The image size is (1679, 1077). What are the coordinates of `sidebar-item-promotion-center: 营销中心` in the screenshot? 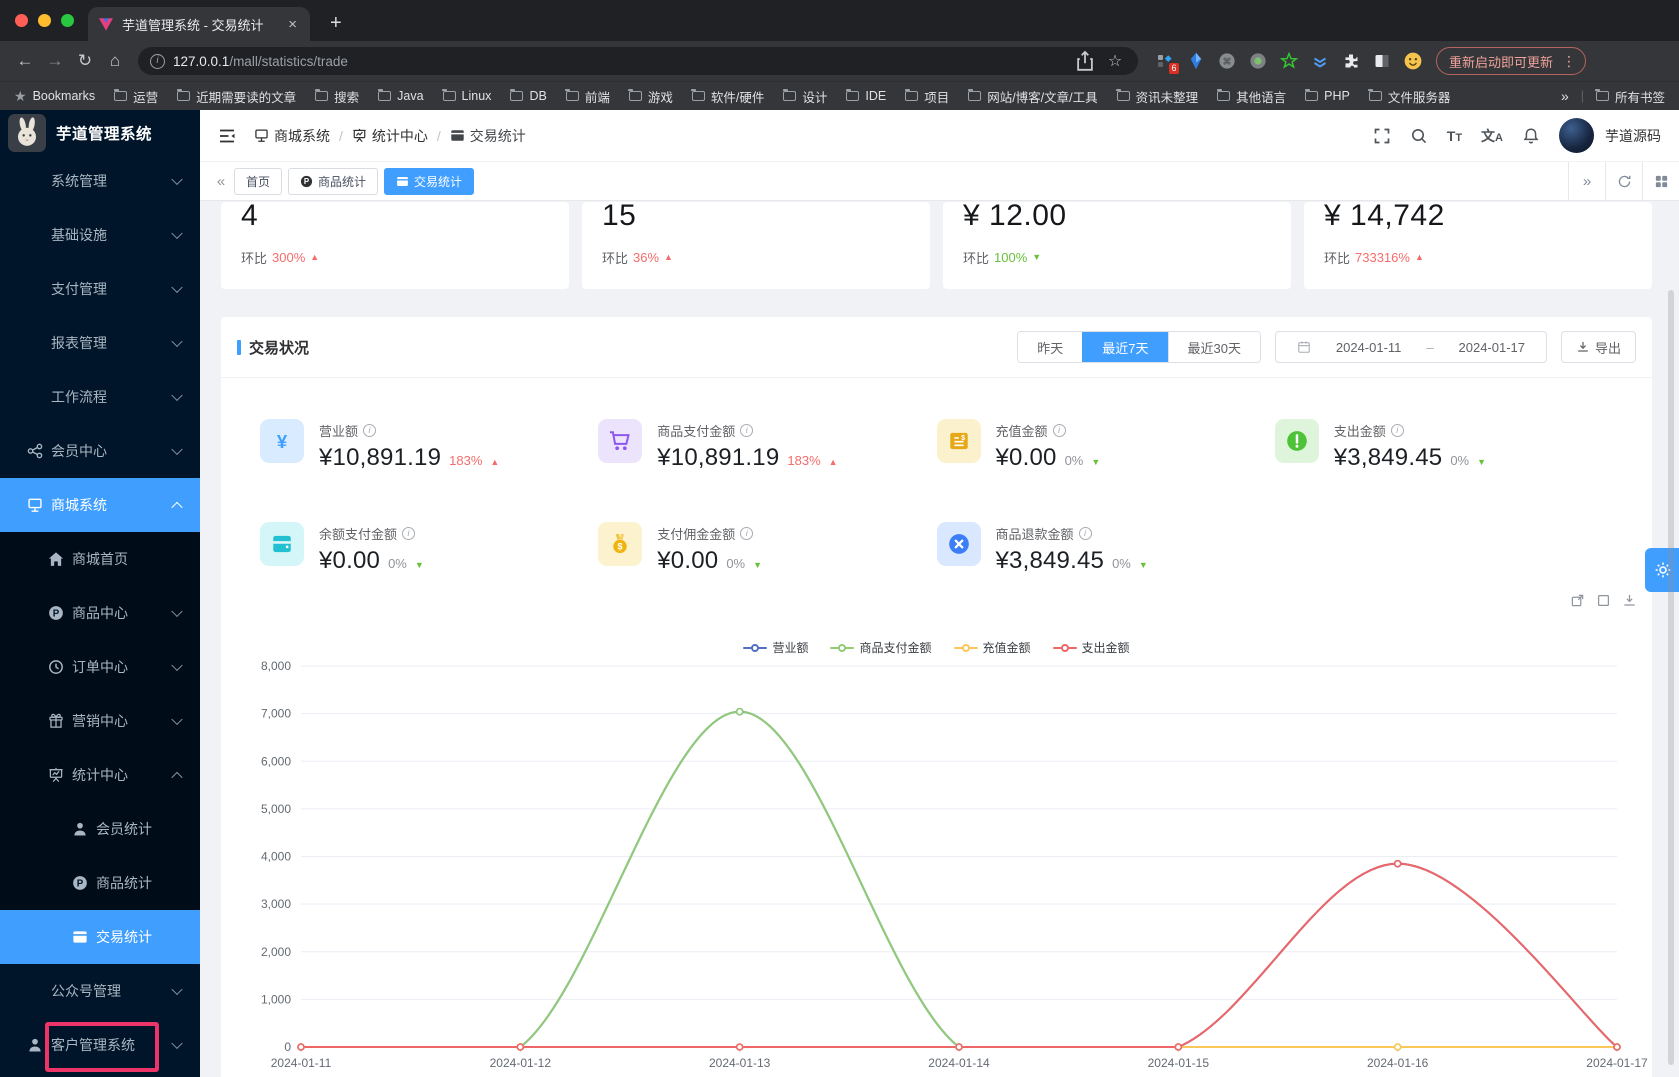 It's located at (100, 721).